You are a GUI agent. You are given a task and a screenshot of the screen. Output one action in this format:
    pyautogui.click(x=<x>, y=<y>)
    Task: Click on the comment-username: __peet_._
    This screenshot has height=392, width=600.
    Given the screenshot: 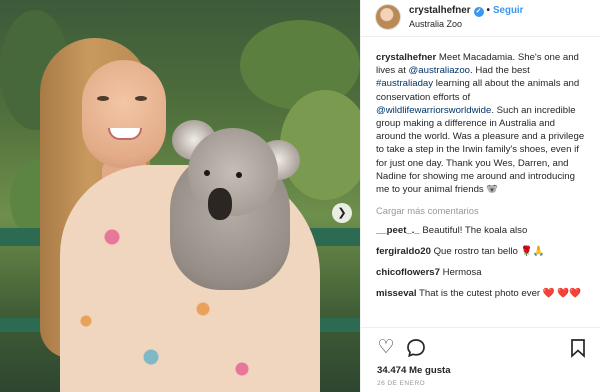 What is the action you would take?
    pyautogui.click(x=398, y=230)
    